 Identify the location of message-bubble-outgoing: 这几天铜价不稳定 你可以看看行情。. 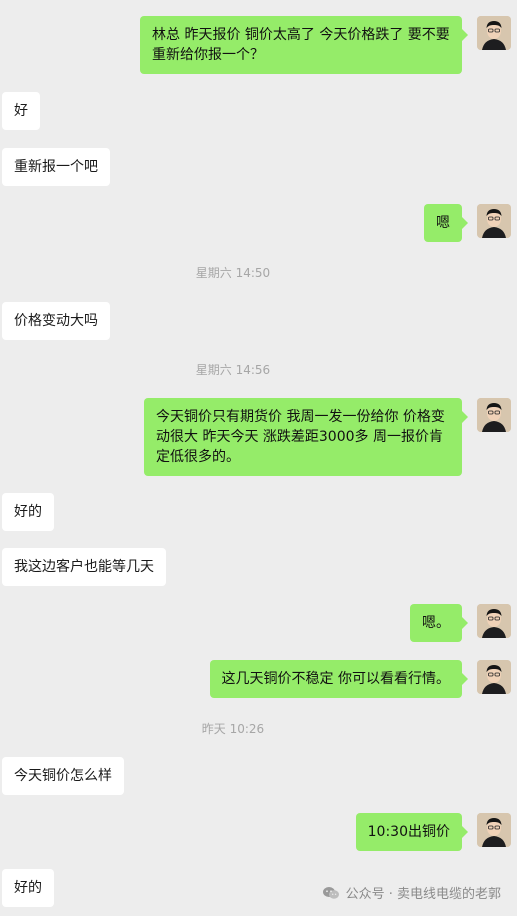
(339, 679).